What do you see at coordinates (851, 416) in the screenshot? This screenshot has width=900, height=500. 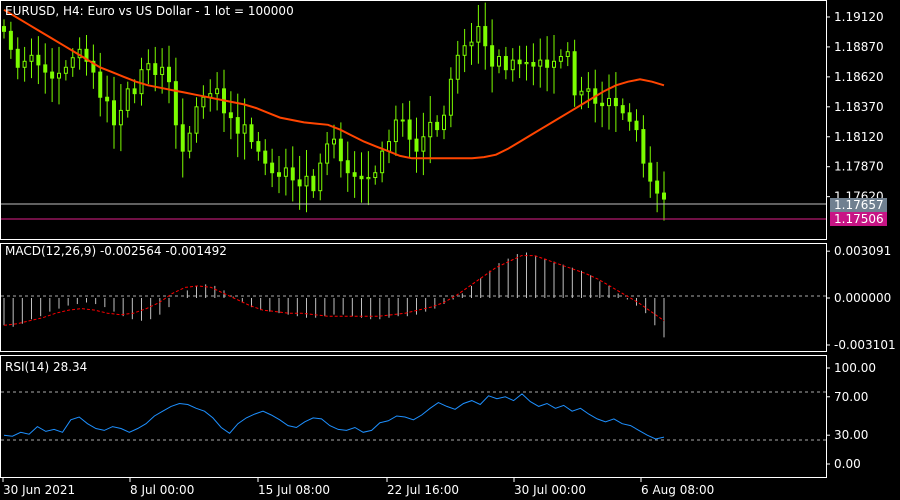 I see `rsi-axis: 100.00 70.00 30.00 0.00` at bounding box center [851, 416].